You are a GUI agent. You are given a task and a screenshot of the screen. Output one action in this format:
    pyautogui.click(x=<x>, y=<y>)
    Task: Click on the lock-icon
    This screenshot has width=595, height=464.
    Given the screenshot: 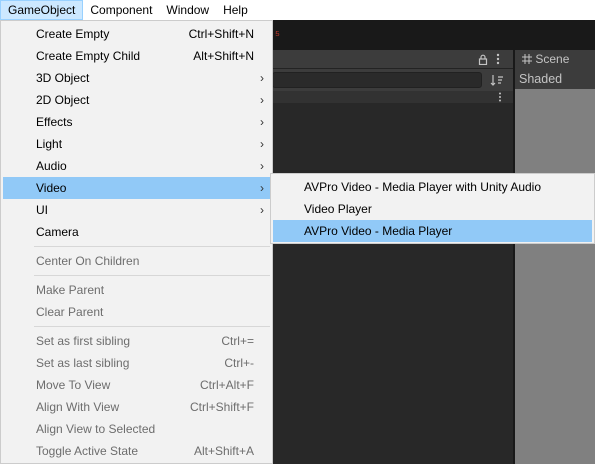 What is the action you would take?
    pyautogui.click(x=483, y=61)
    